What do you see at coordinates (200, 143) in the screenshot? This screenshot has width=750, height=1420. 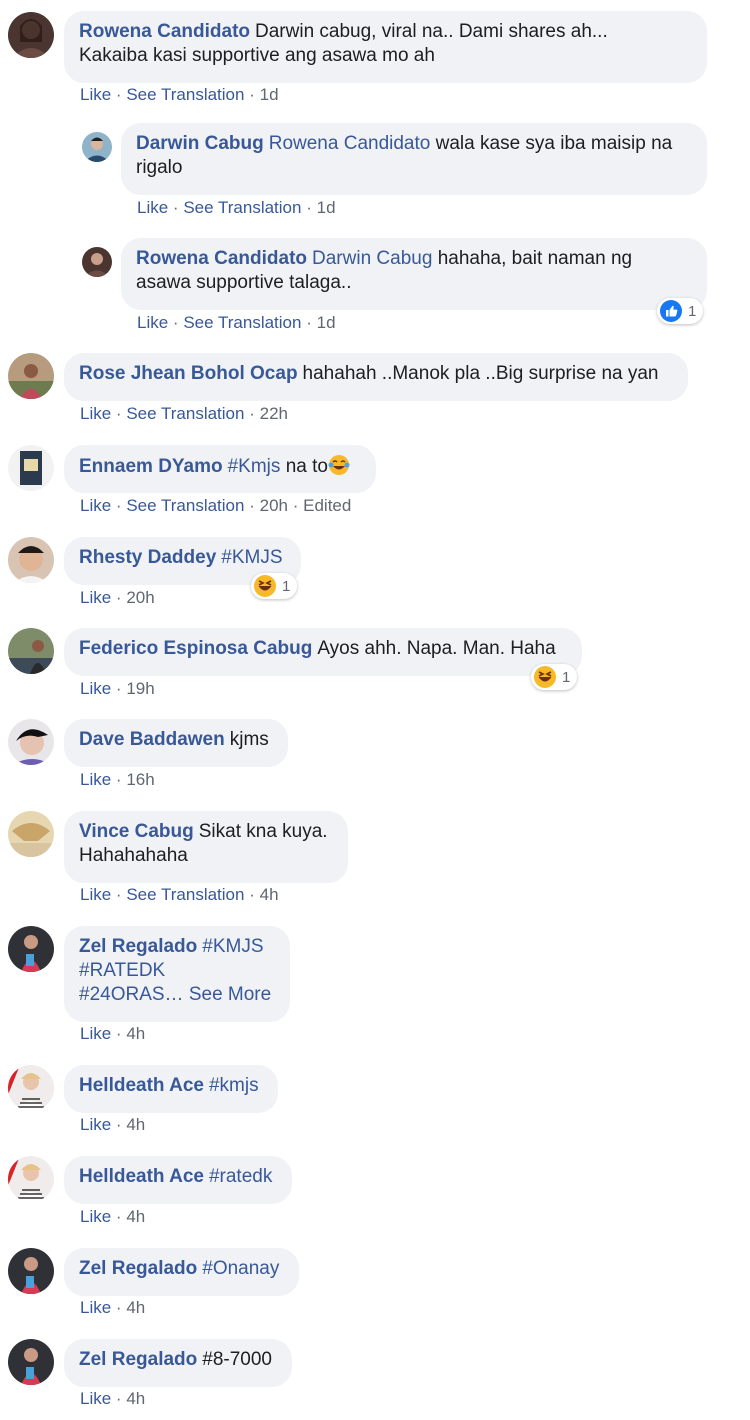 I see `commenter-name: Darwin Cabug` at bounding box center [200, 143].